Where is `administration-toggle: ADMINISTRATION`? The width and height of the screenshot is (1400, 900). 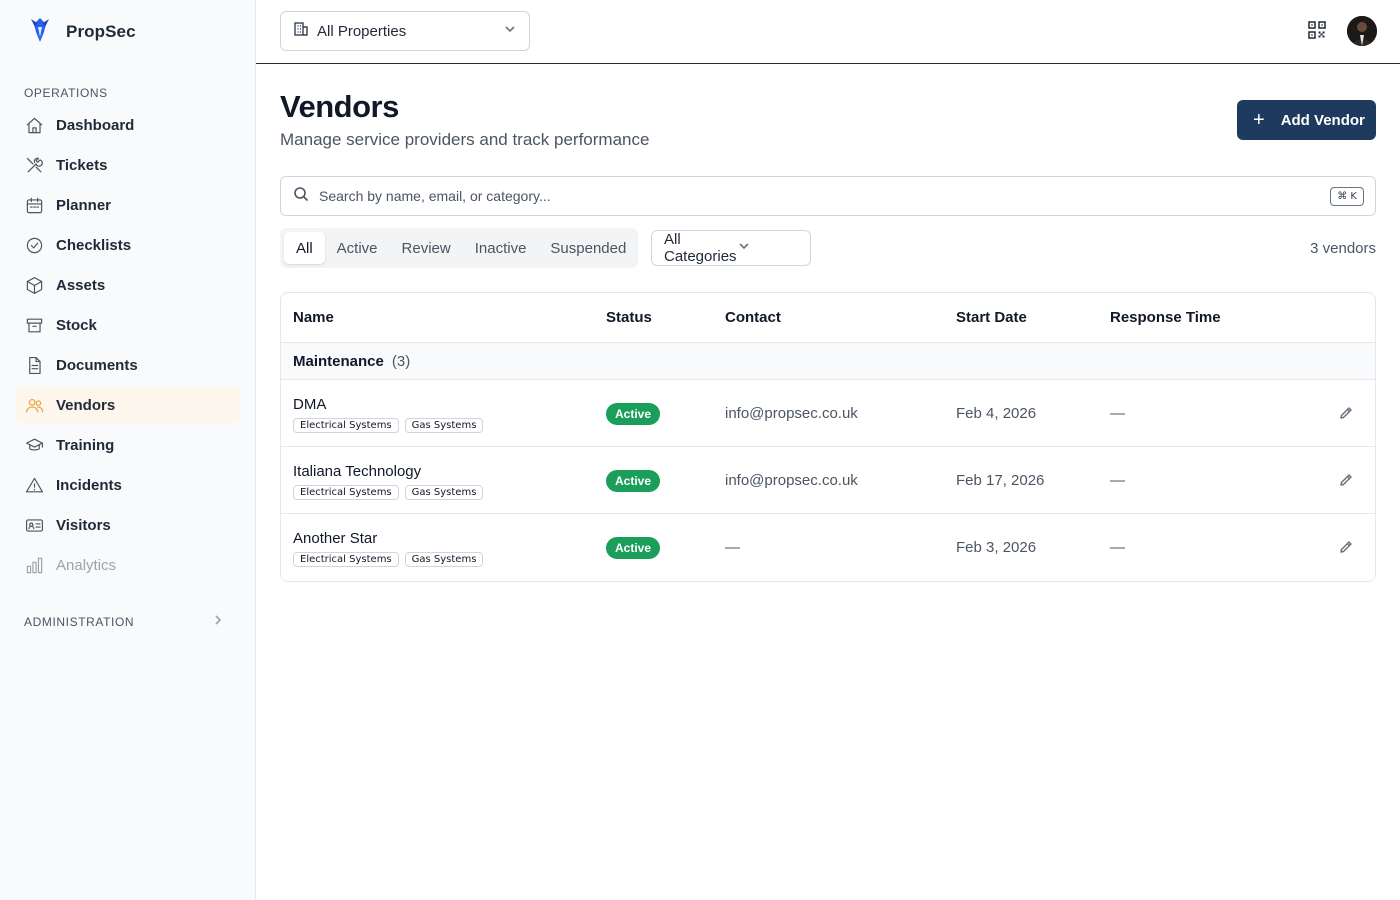 administration-toggle: ADMINISTRATION is located at coordinates (124, 622).